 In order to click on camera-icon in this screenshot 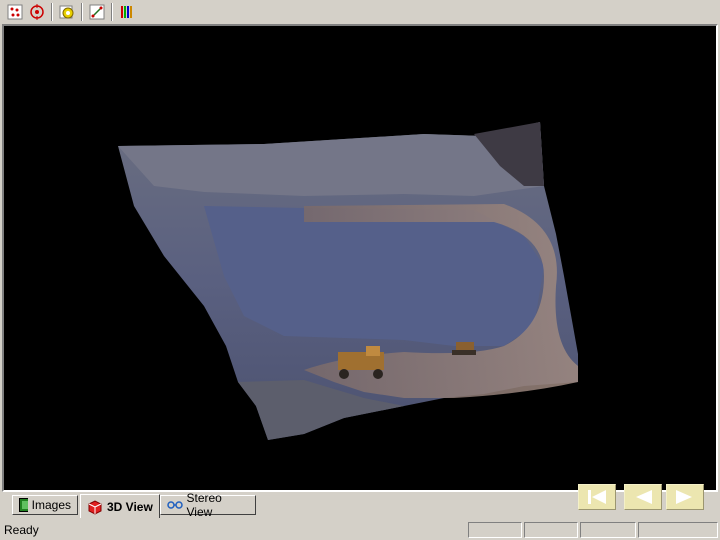, I will do `click(66, 12)`.